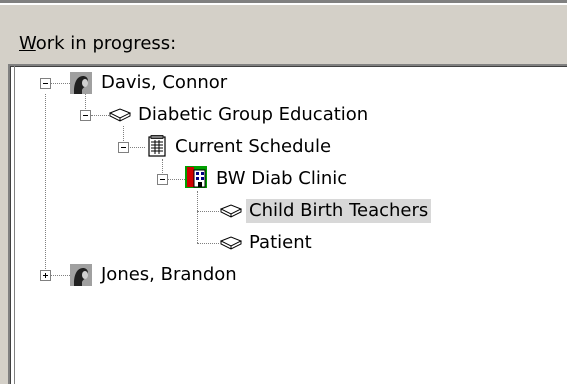 This screenshot has width=567, height=384. What do you see at coordinates (196, 177) in the screenshot?
I see `building-icon` at bounding box center [196, 177].